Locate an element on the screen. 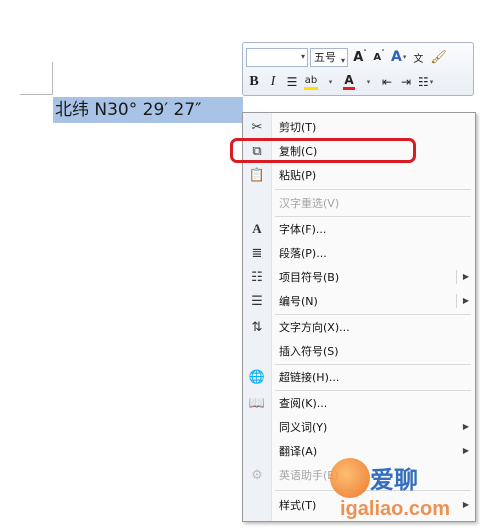 This screenshot has height=530, width=480. font-color-letter: A is located at coordinates (349, 80).